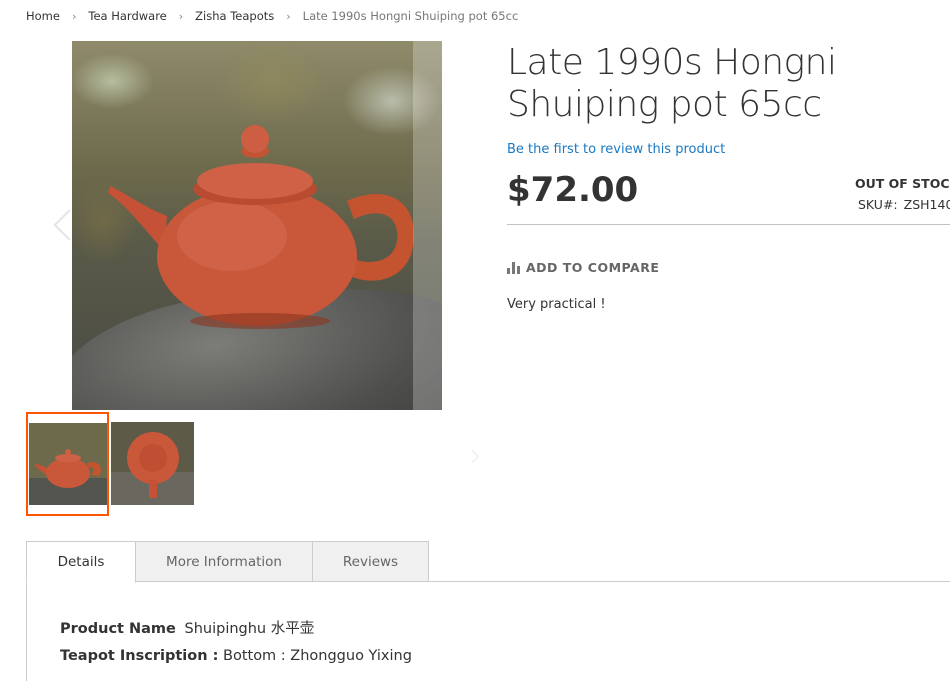 The height and width of the screenshot is (681, 950). I want to click on inscription-value: Bottom : Zhongguo Yixing, so click(317, 656).